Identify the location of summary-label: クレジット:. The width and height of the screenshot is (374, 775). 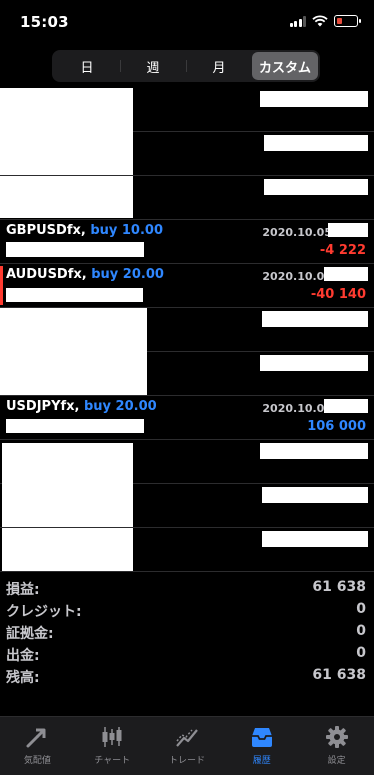
(44, 612).